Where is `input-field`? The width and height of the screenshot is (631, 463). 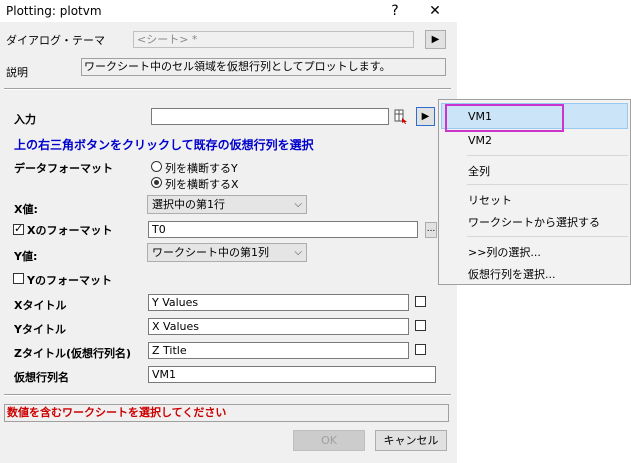 input-field is located at coordinates (270, 116).